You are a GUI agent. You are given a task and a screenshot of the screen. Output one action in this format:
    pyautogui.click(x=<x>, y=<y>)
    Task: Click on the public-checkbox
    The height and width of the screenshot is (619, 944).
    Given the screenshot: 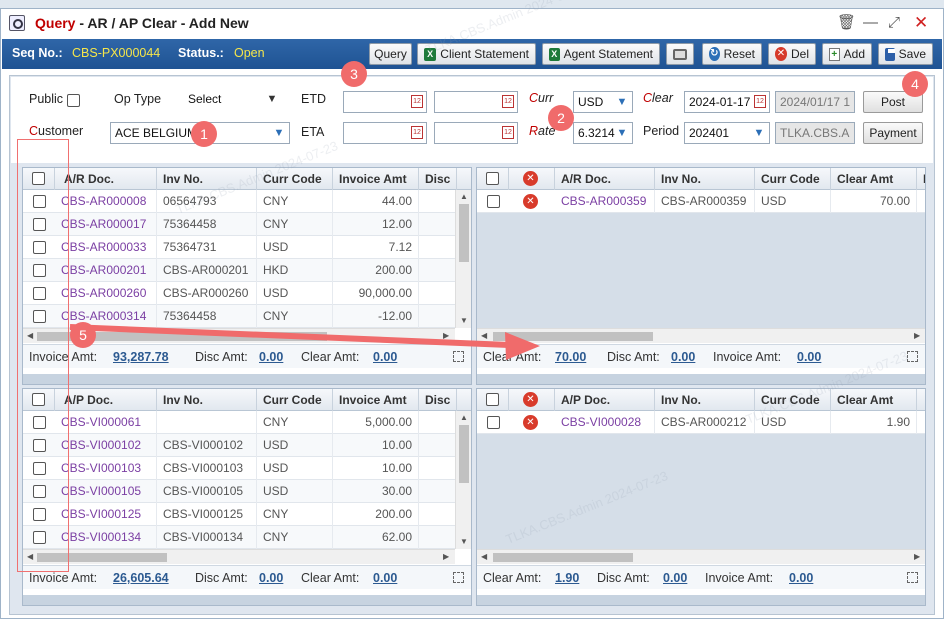 What is the action you would take?
    pyautogui.click(x=73, y=100)
    